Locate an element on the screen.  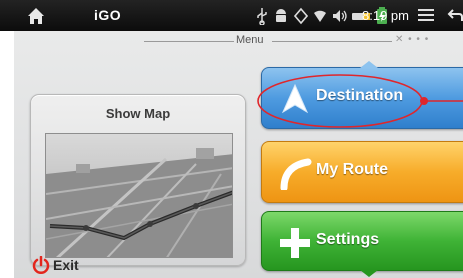
exit-label: Exit is located at coordinates (66, 265).